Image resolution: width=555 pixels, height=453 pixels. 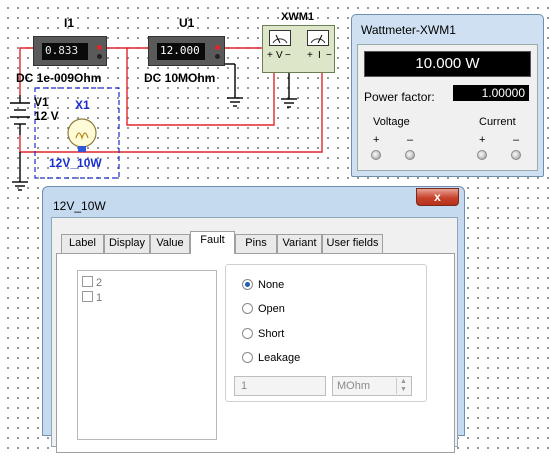 What do you see at coordinates (410, 140) in the screenshot?
I see `voltage-minus-label: –` at bounding box center [410, 140].